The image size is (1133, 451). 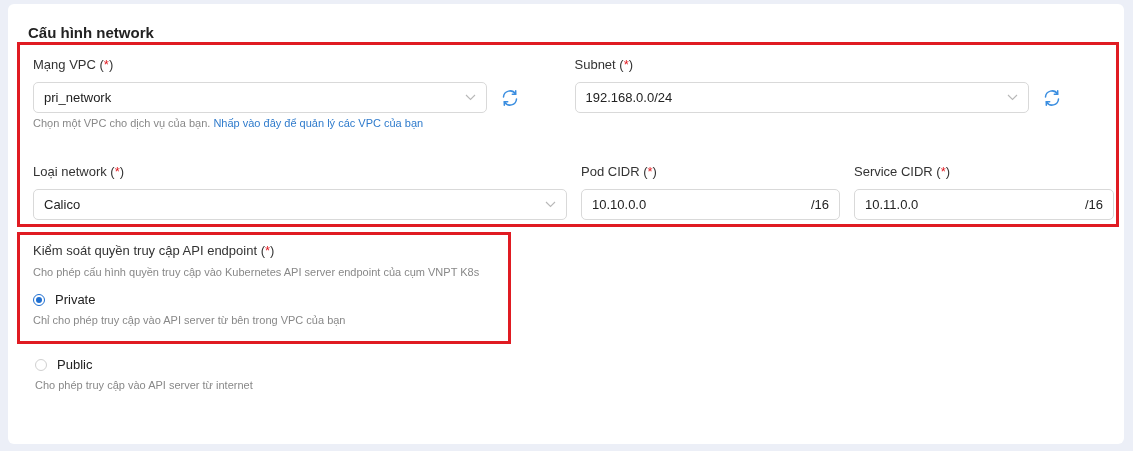 I want to click on select-field: pri_network, so click(x=260, y=97).